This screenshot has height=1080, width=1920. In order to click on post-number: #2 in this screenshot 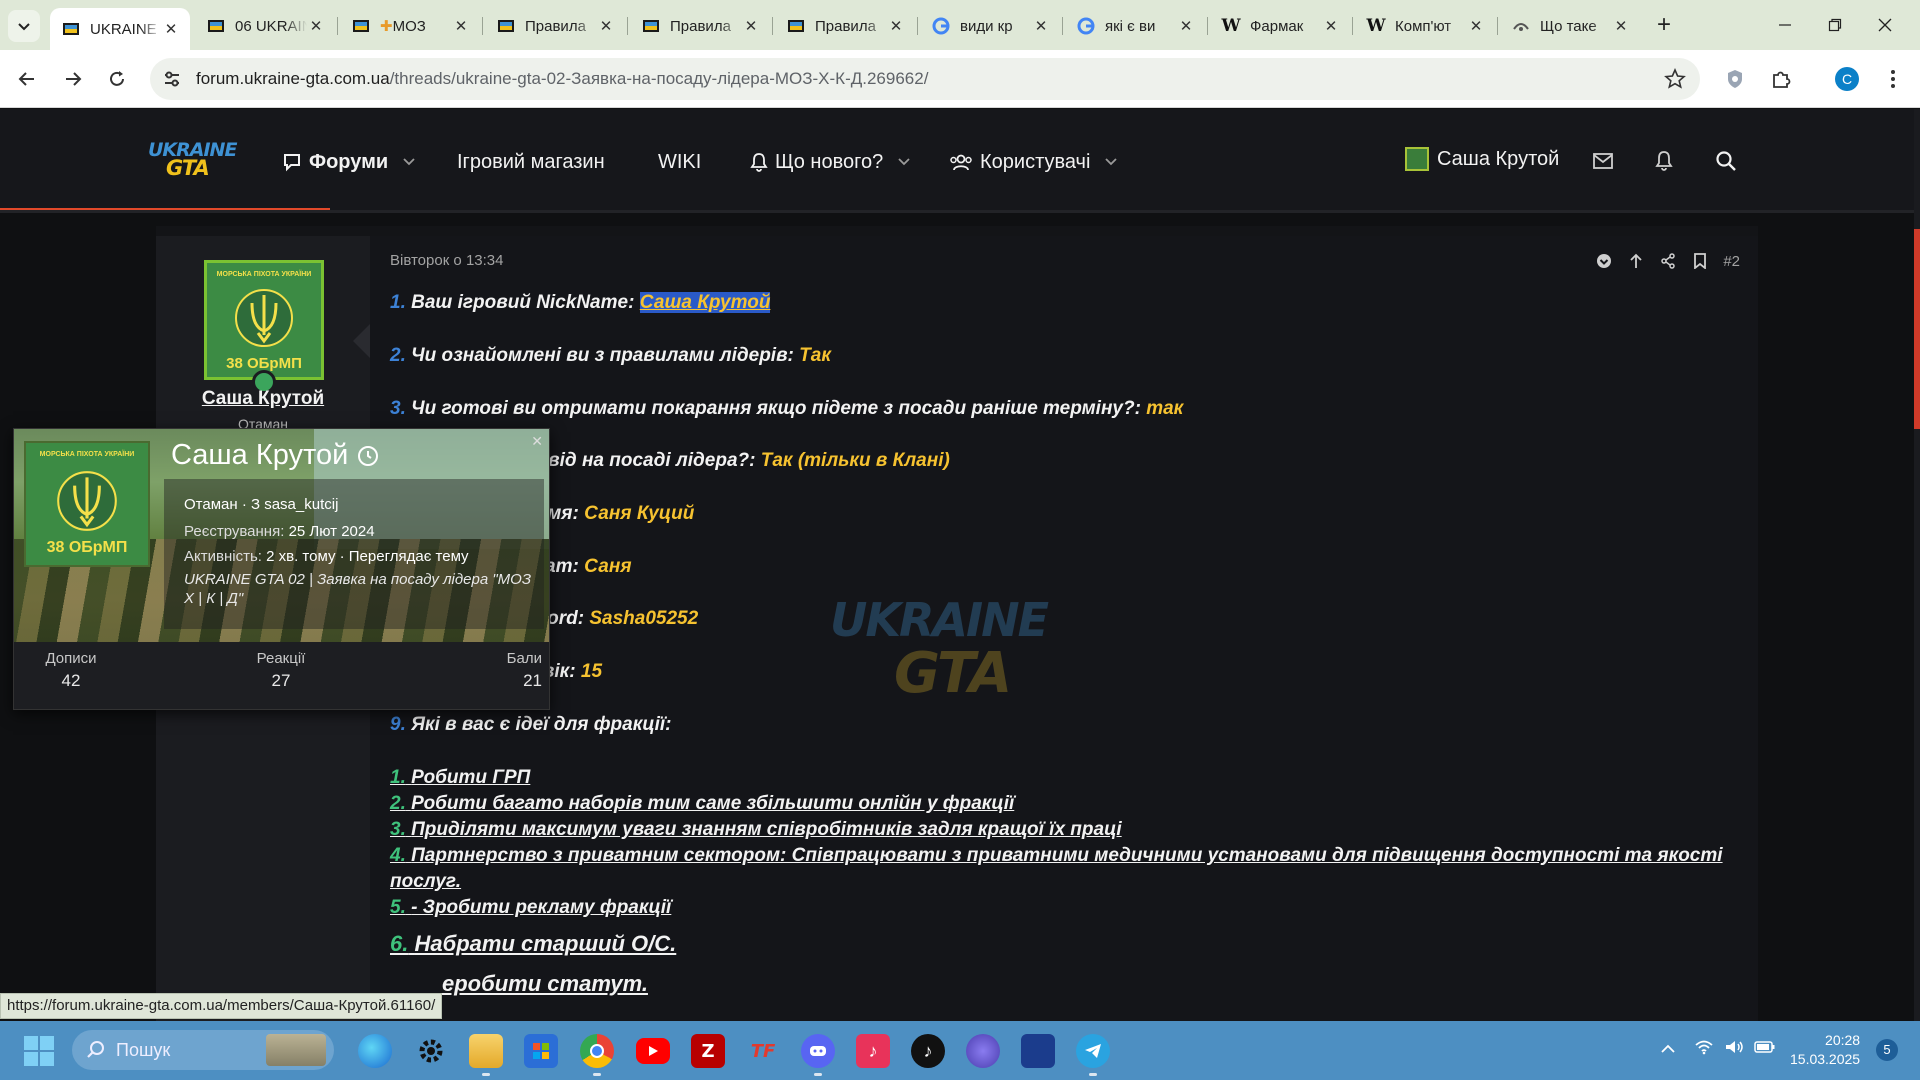, I will do `click(1731, 261)`.